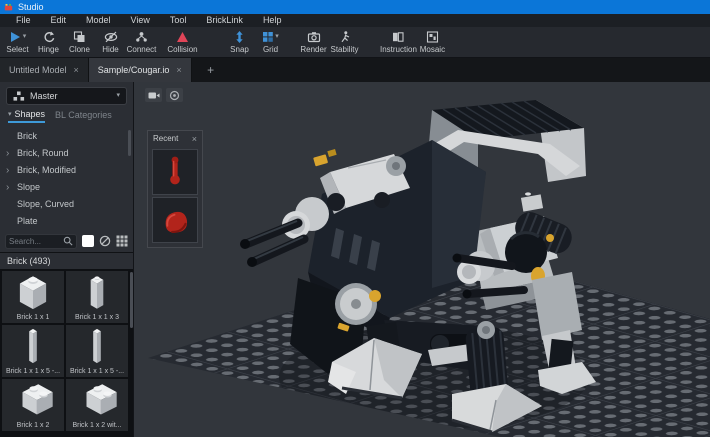 Image resolution: width=710 pixels, height=437 pixels. I want to click on category-brick-round: › Brick, Round, so click(66, 153).